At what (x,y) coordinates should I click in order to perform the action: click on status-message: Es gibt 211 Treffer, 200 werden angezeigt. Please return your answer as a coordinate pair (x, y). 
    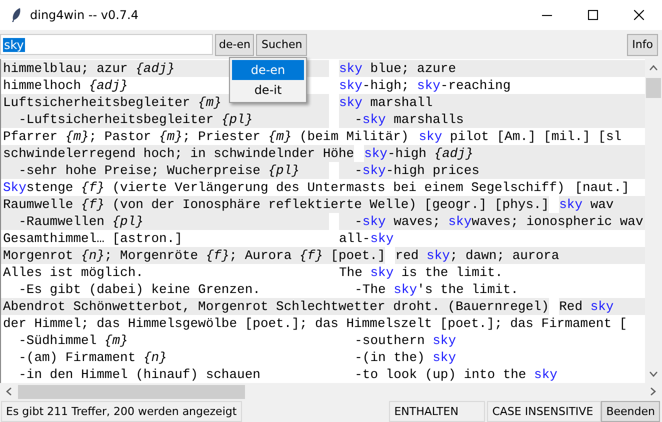
    Looking at the image, I should click on (121, 411).